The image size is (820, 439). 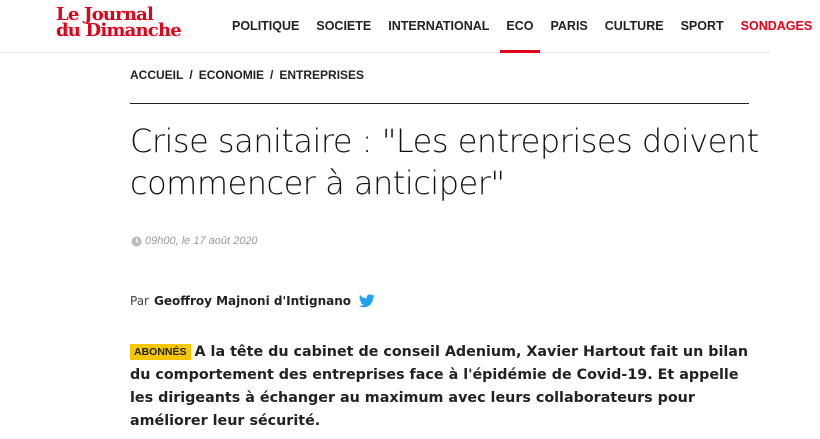 I want to click on site-logo: Le Journal du Dimanche, so click(x=126, y=23).